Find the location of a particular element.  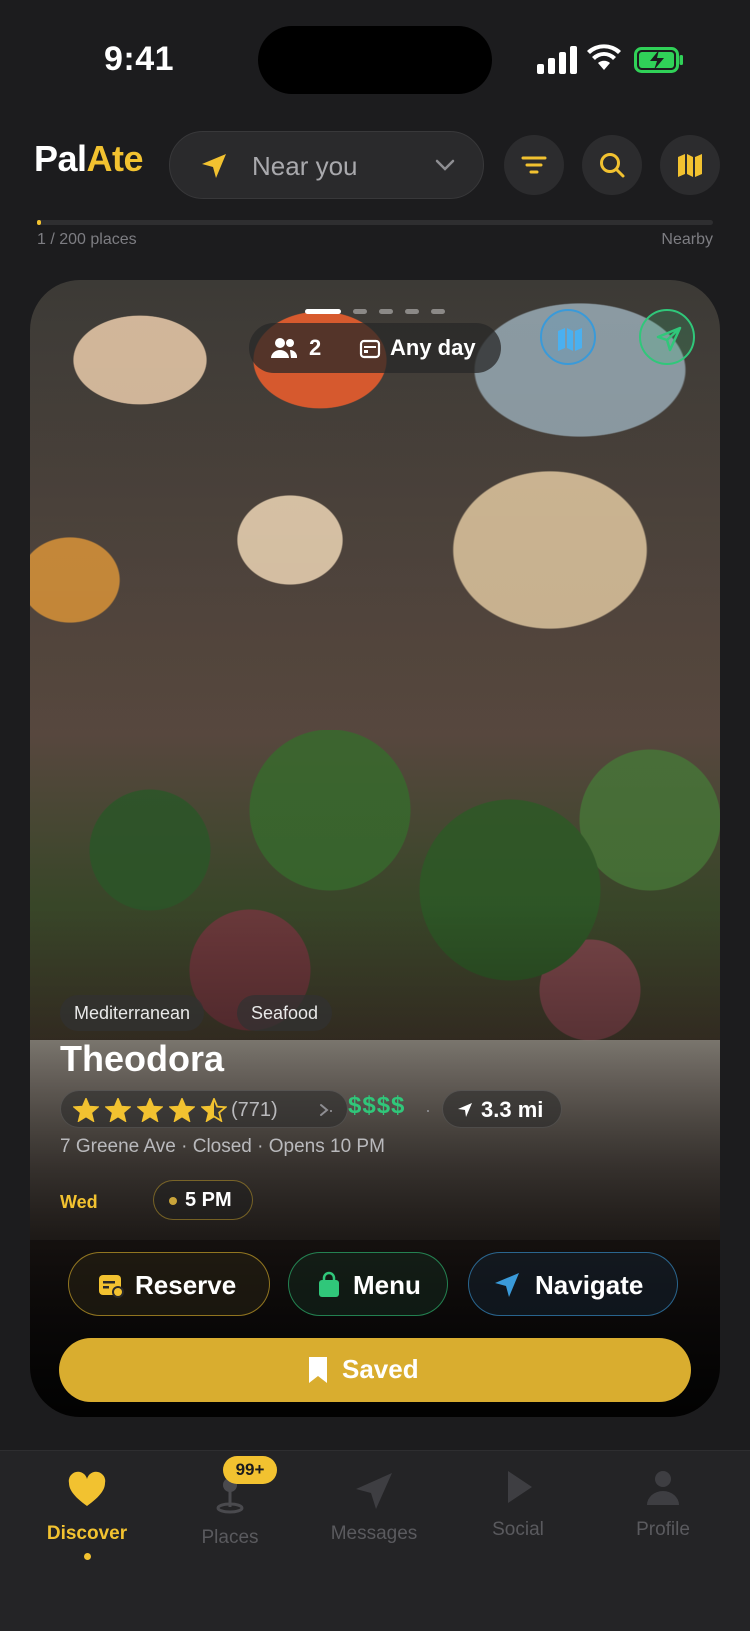

people-icon is located at coordinates (284, 348).